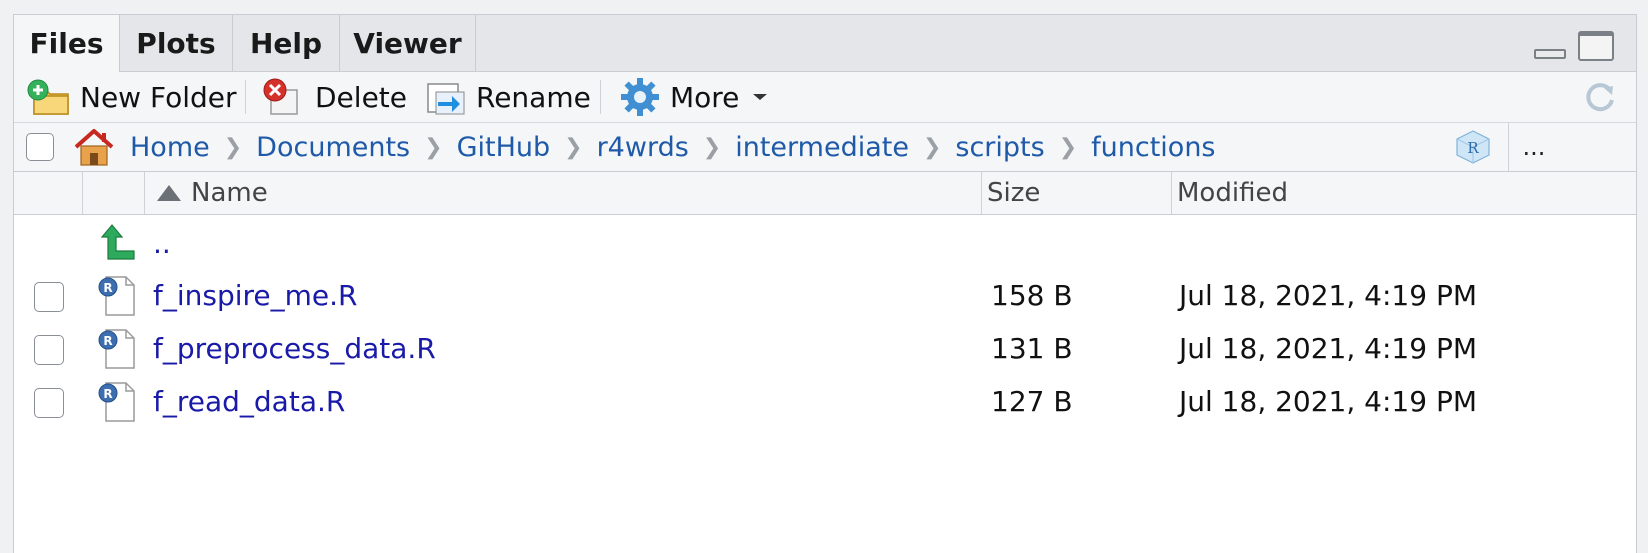 Image resolution: width=1648 pixels, height=553 pixels. Describe the element at coordinates (533, 97) in the screenshot. I see `rename-label: Rename` at that location.